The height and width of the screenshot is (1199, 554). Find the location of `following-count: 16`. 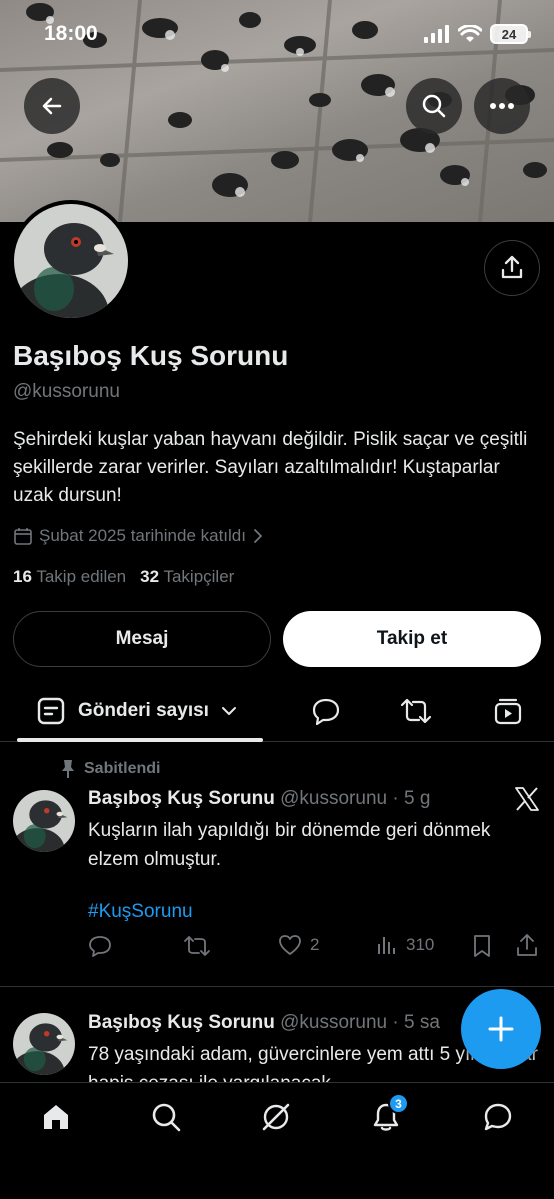

following-count: 16 is located at coordinates (22, 576).